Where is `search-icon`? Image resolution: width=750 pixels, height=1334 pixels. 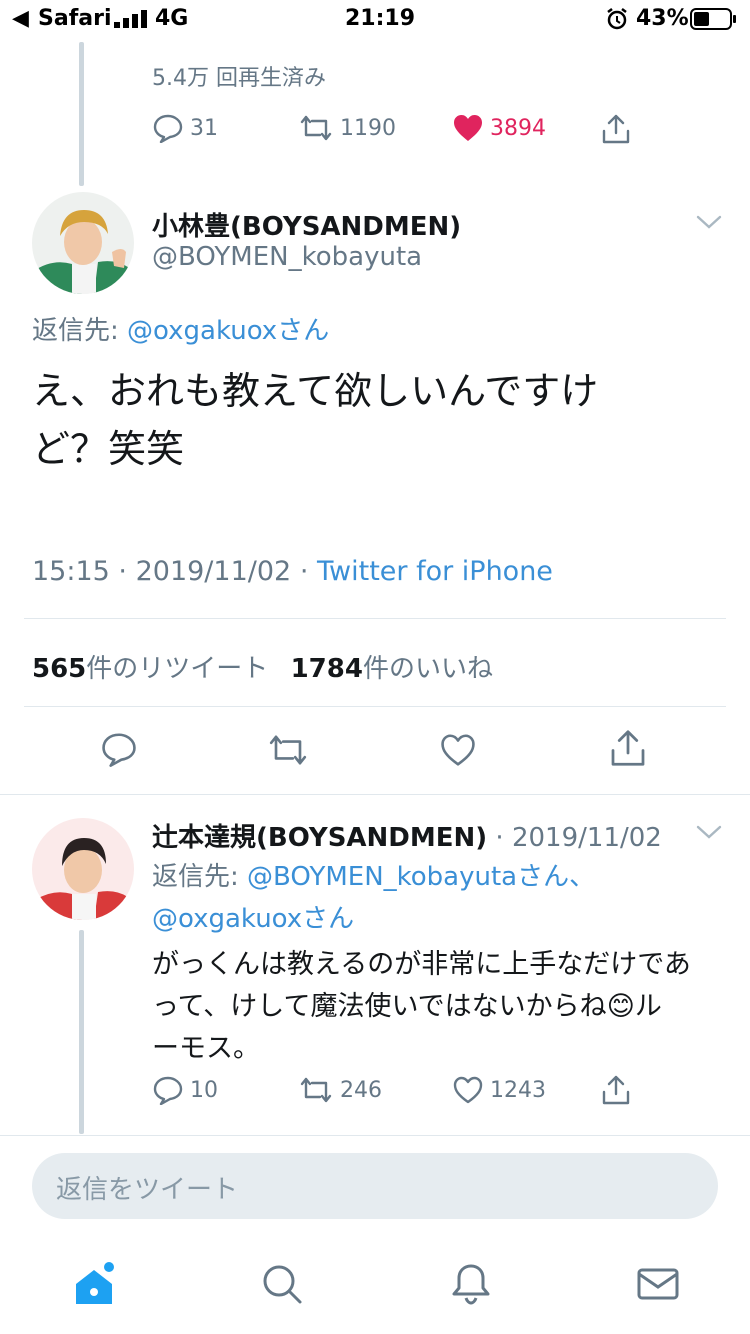
search-icon is located at coordinates (282, 1284).